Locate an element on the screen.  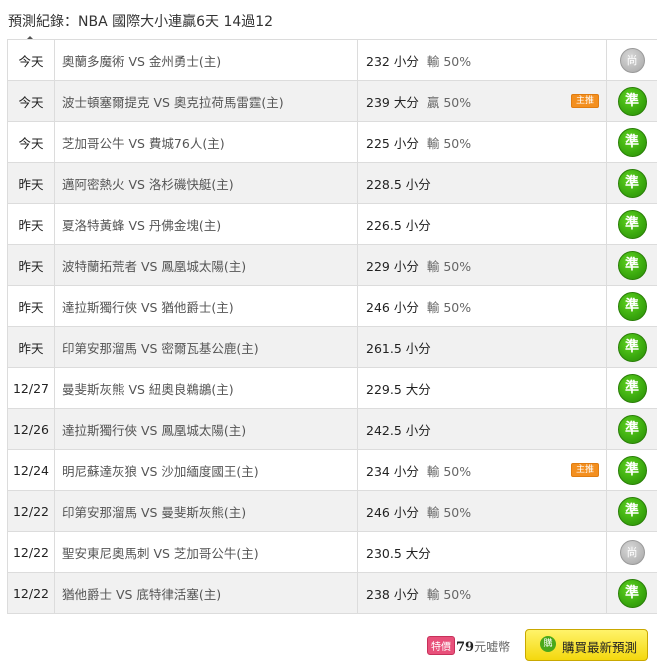
page-header: 預測紀錄：NBA 國際大小連贏6天 14過12 is located at coordinates (328, 20).